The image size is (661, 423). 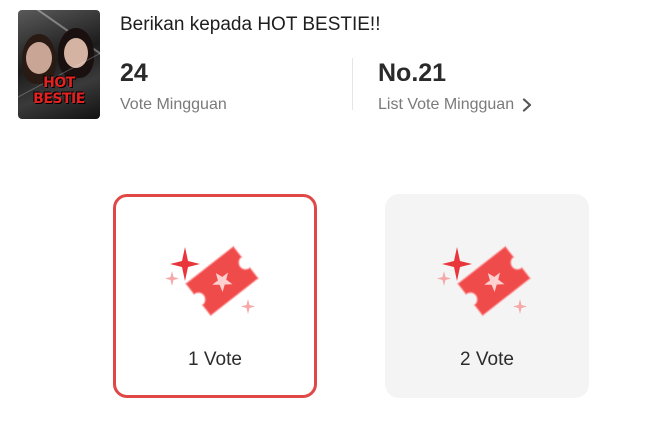 I want to click on weekly-rank-link: List Vote Mingguan, so click(x=456, y=105).